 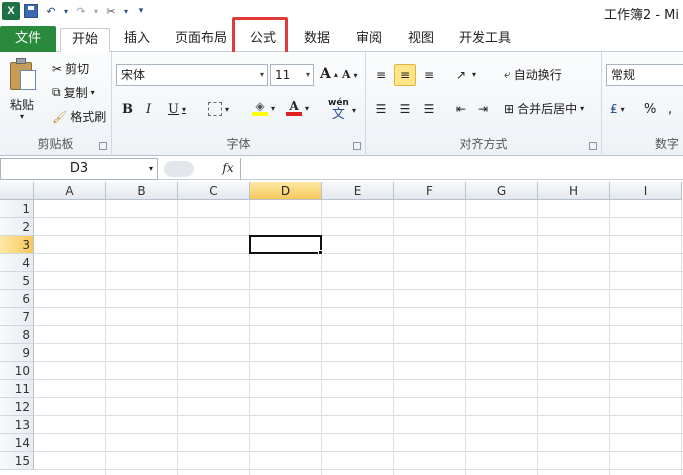 What do you see at coordinates (614, 109) in the screenshot?
I see `currency-icon: ₤` at bounding box center [614, 109].